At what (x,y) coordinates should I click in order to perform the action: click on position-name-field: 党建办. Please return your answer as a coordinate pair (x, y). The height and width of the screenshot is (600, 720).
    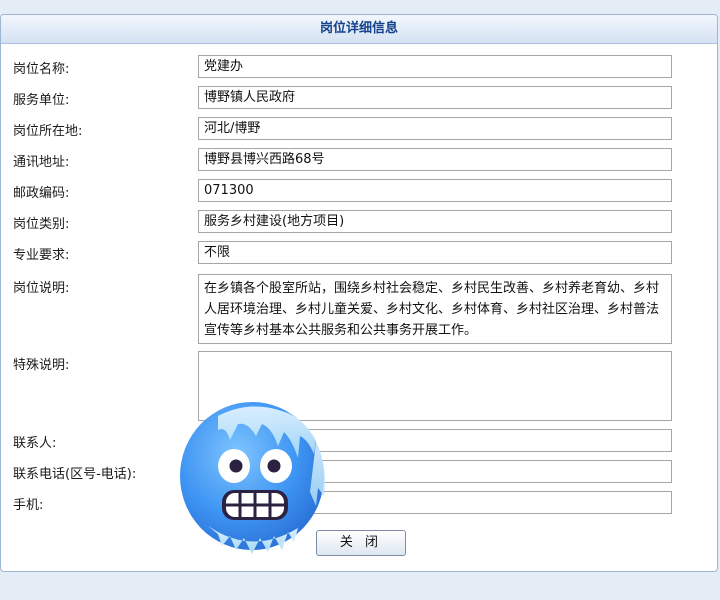
    Looking at the image, I should click on (435, 66).